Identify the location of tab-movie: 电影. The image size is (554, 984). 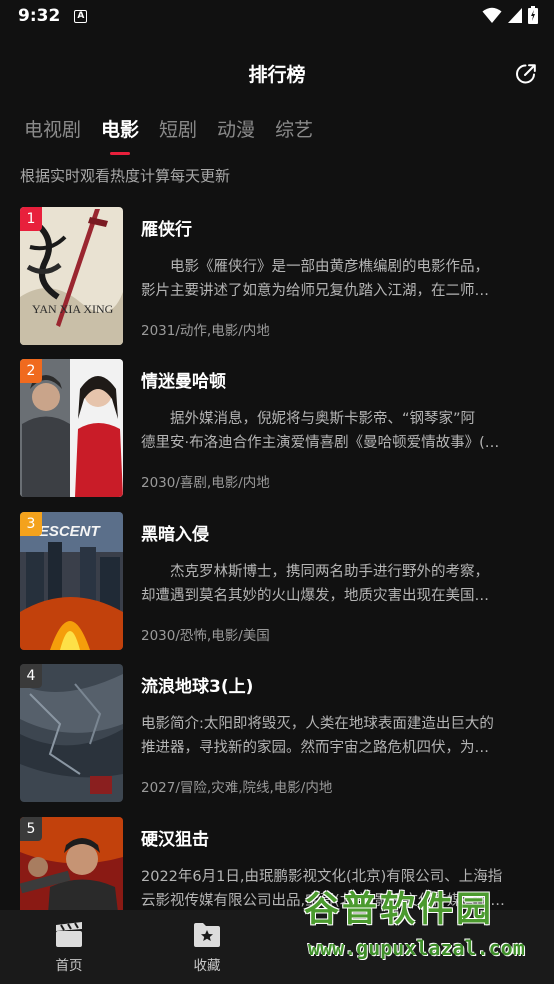
(120, 135).